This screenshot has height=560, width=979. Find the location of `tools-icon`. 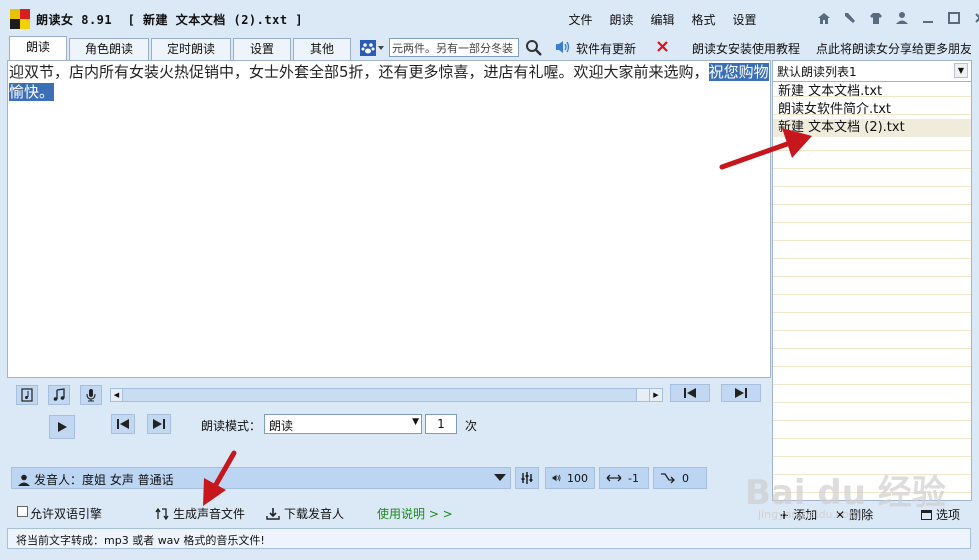

tools-icon is located at coordinates (850, 18).